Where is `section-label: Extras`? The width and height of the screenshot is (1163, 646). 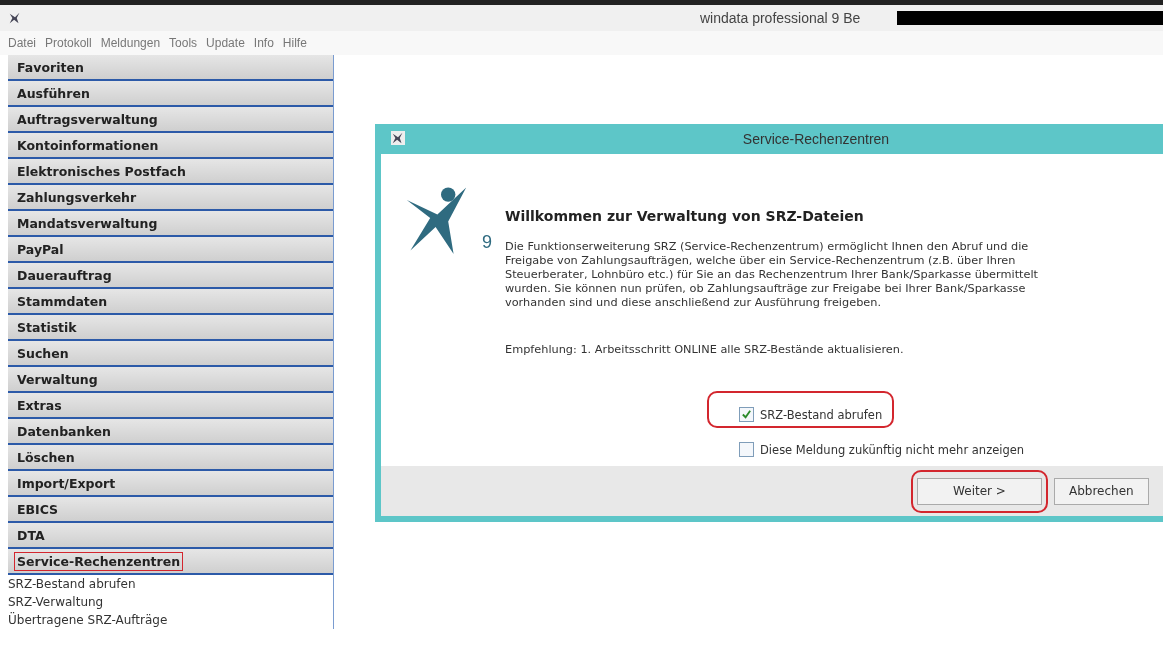
section-label: Extras is located at coordinates (39, 405).